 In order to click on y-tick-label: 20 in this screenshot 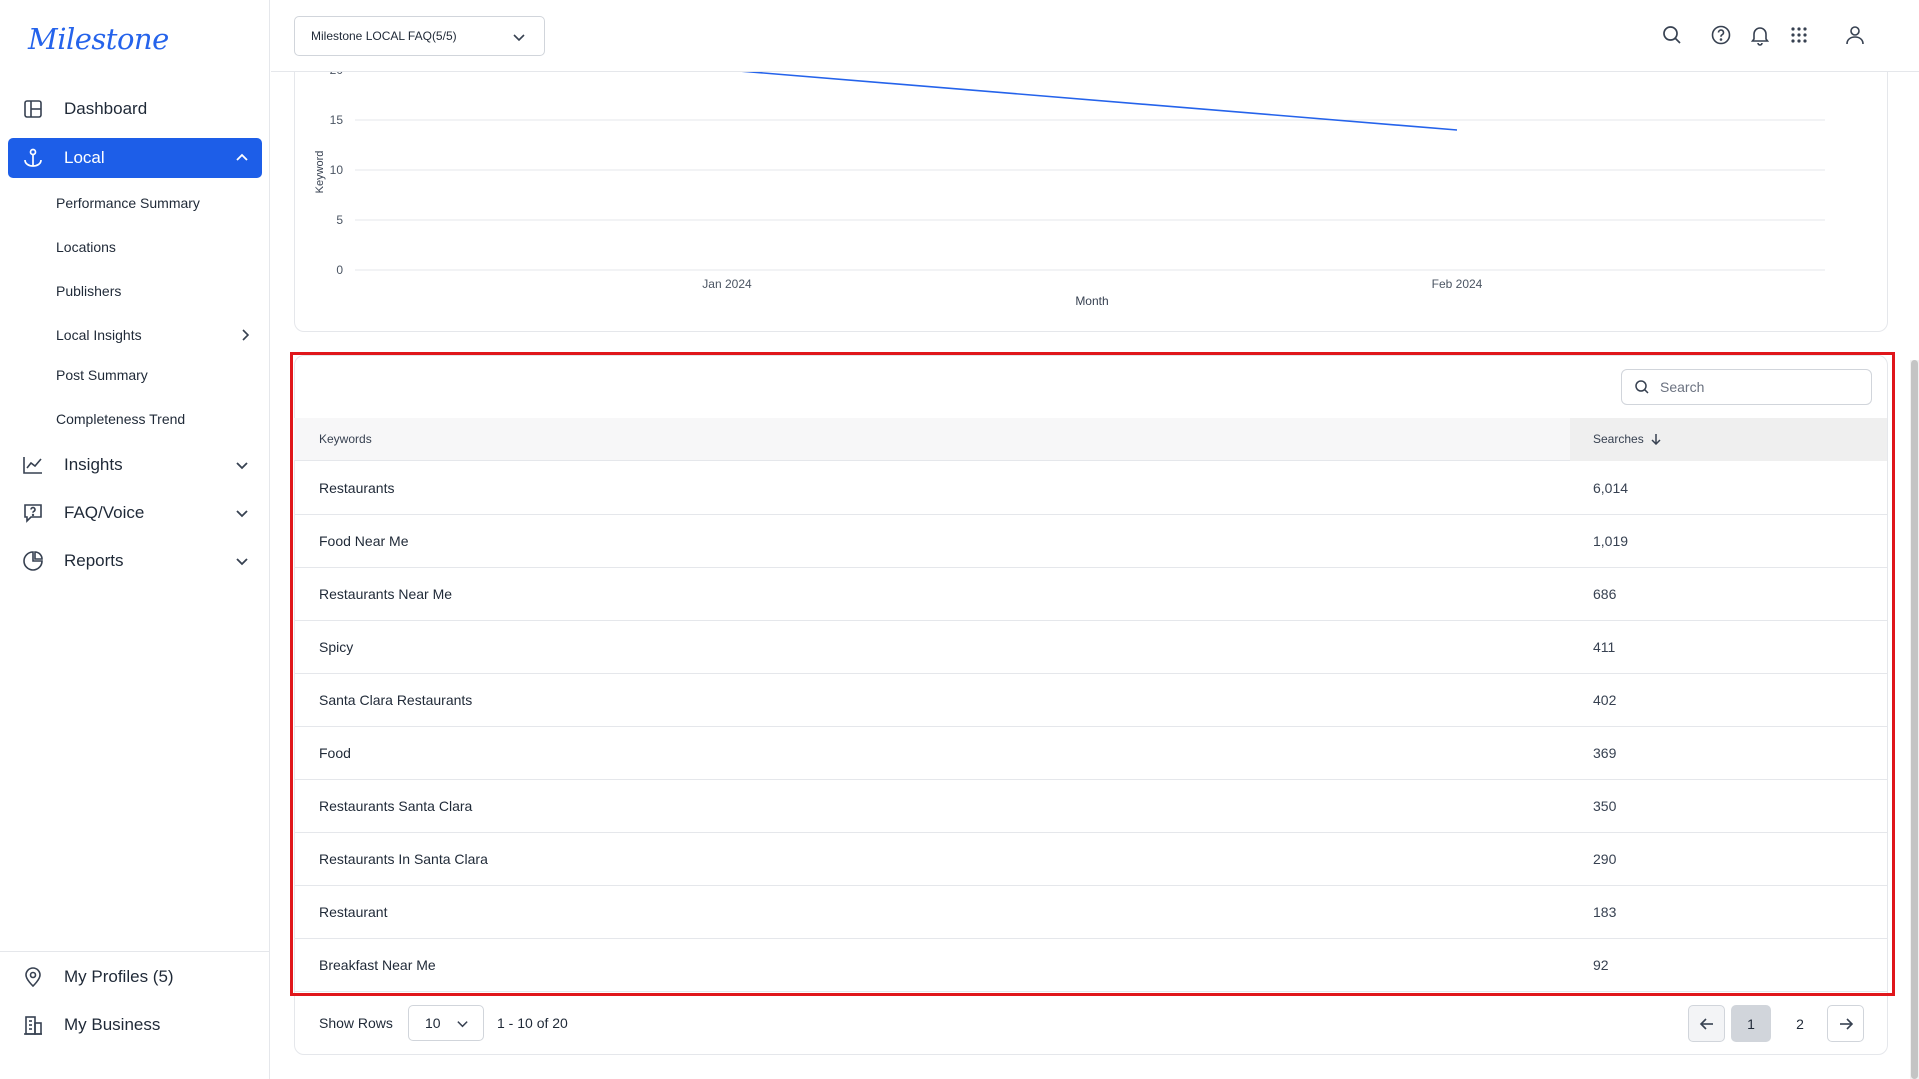, I will do `click(337, 74)`.